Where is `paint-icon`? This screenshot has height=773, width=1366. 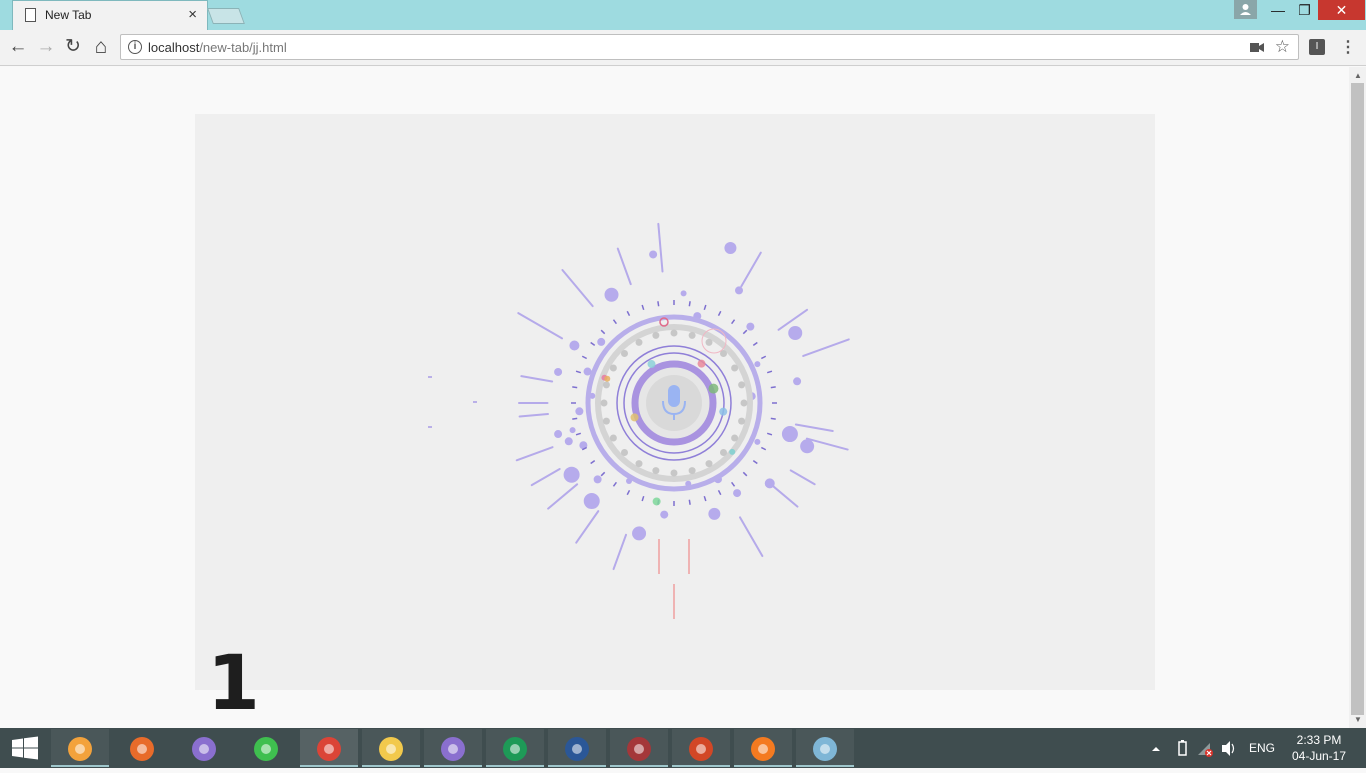
paint-icon is located at coordinates (825, 749).